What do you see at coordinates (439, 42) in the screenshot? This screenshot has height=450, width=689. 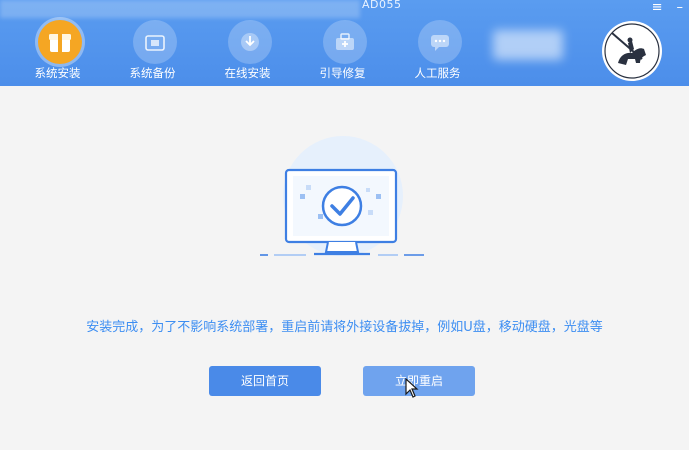 I see `chat-icon` at bounding box center [439, 42].